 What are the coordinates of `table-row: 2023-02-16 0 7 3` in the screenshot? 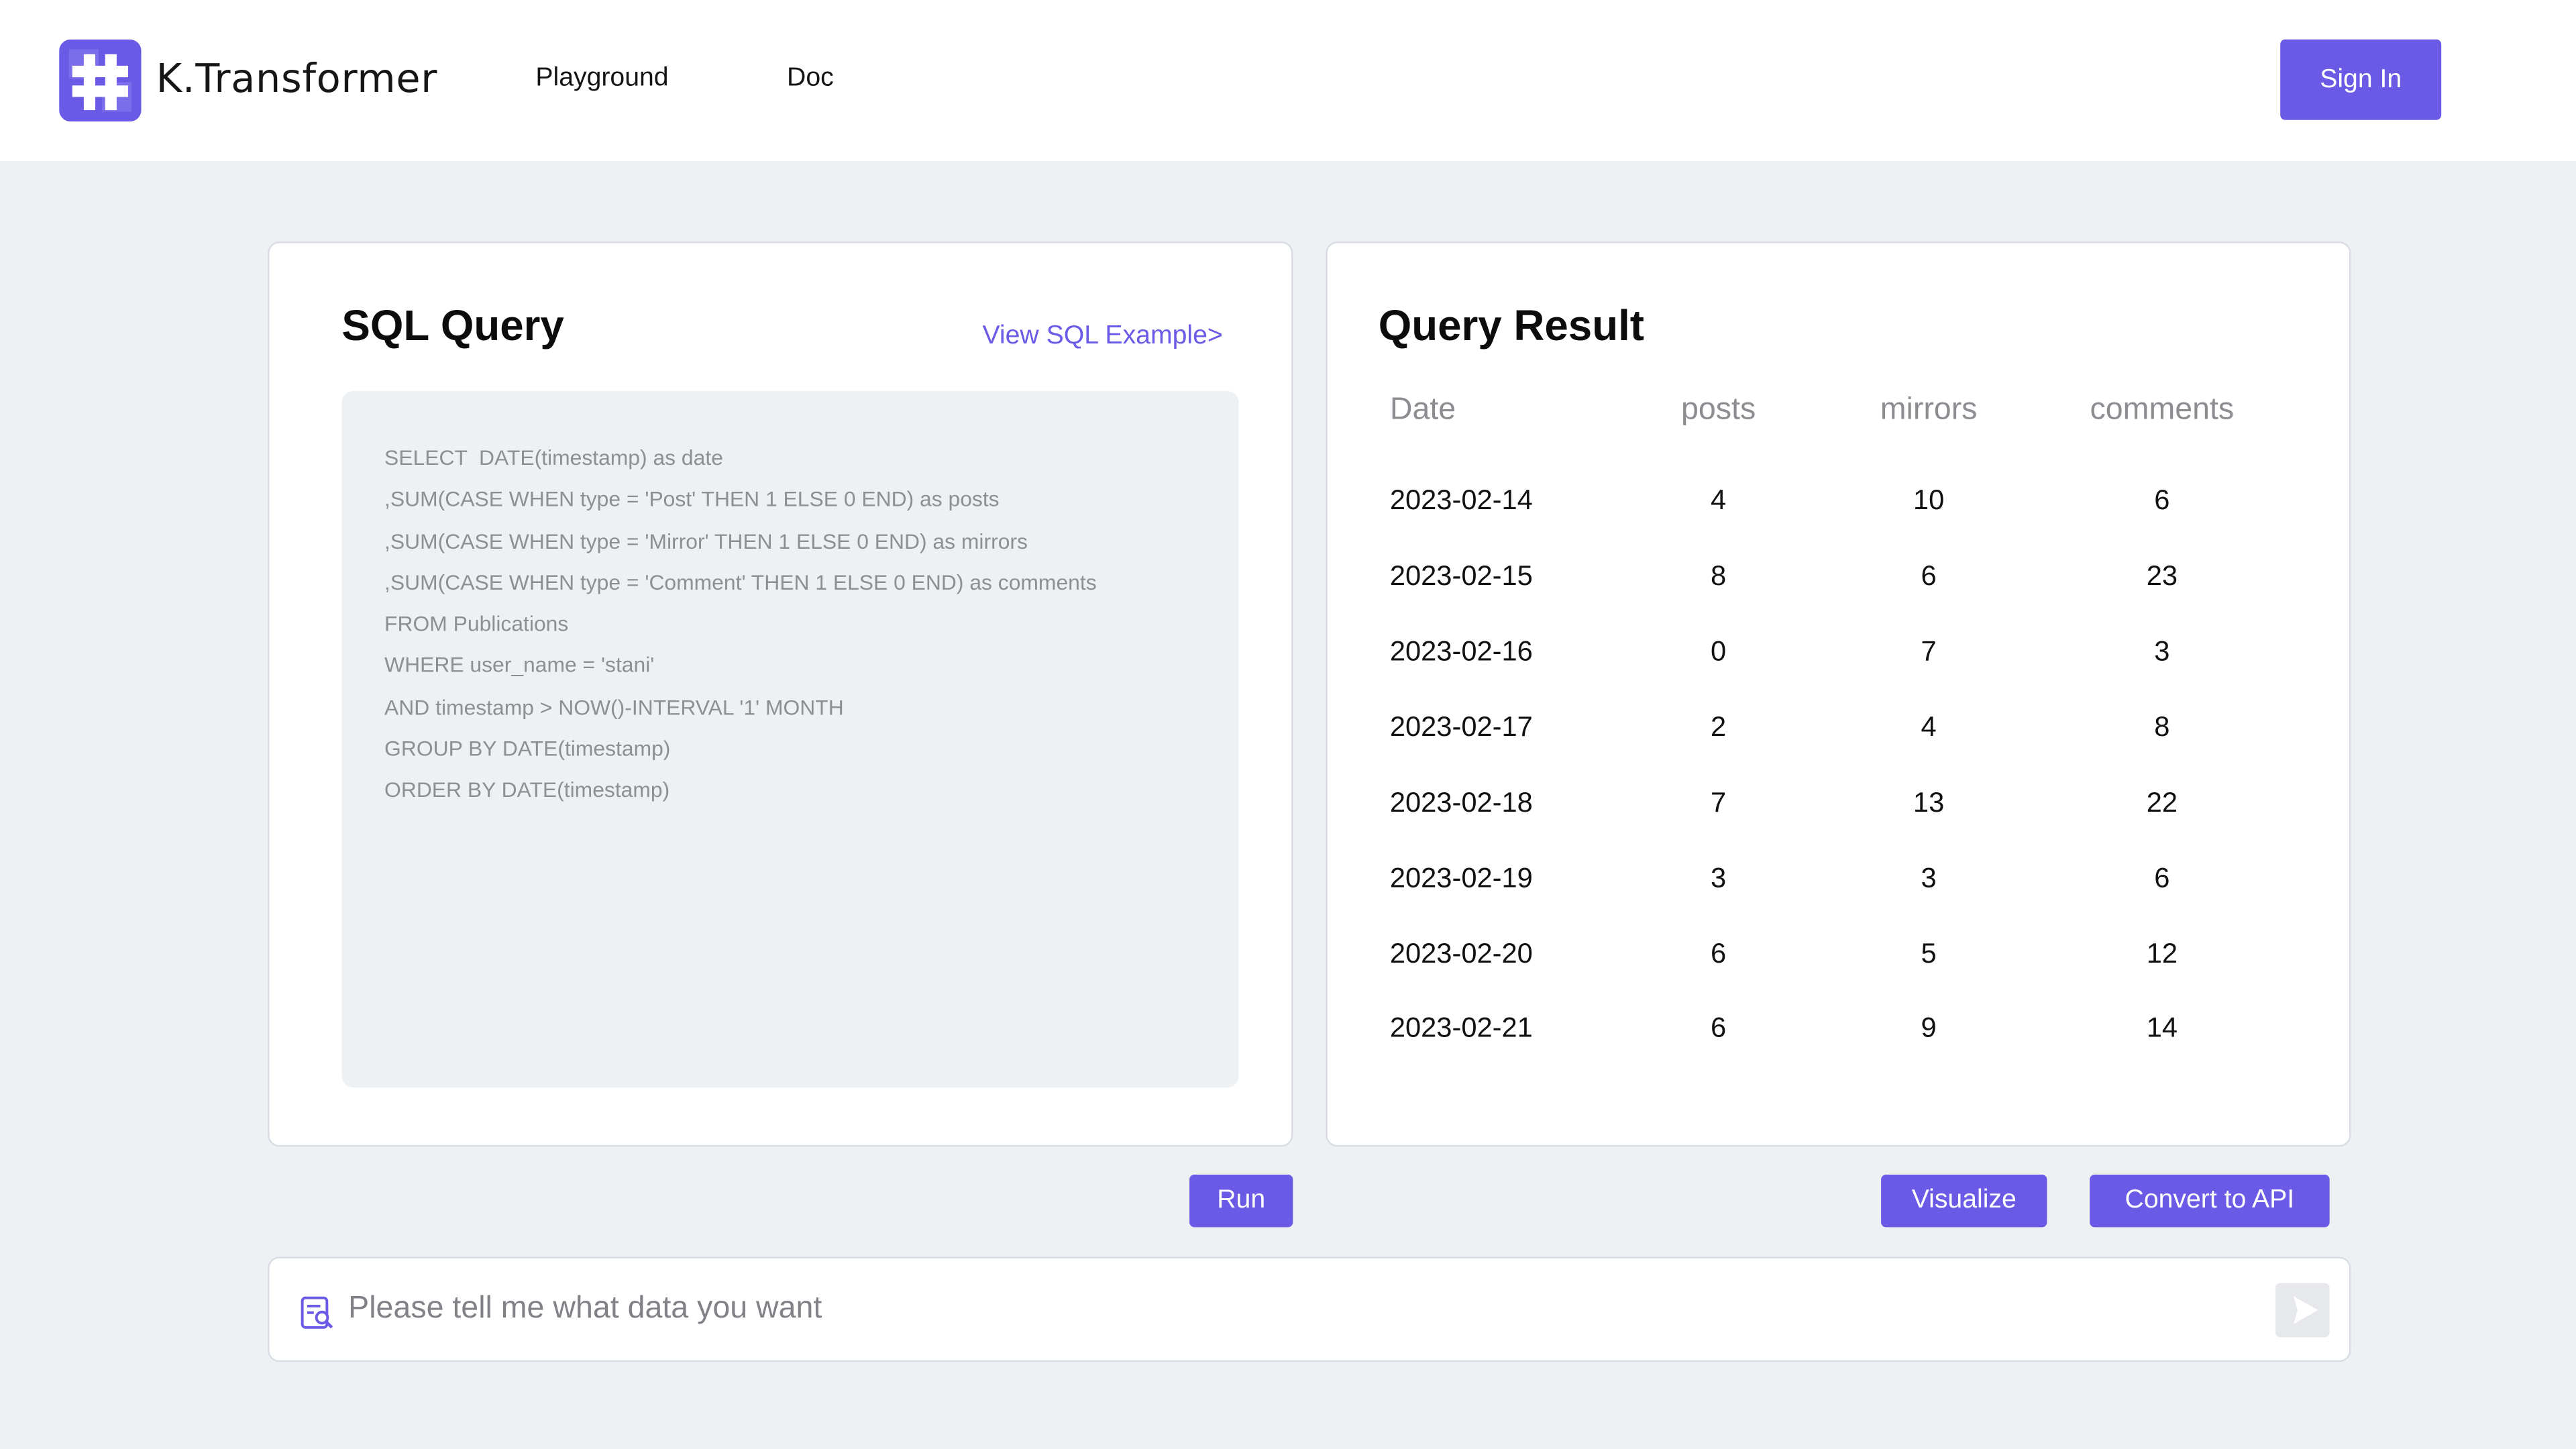 It's located at (1839, 659).